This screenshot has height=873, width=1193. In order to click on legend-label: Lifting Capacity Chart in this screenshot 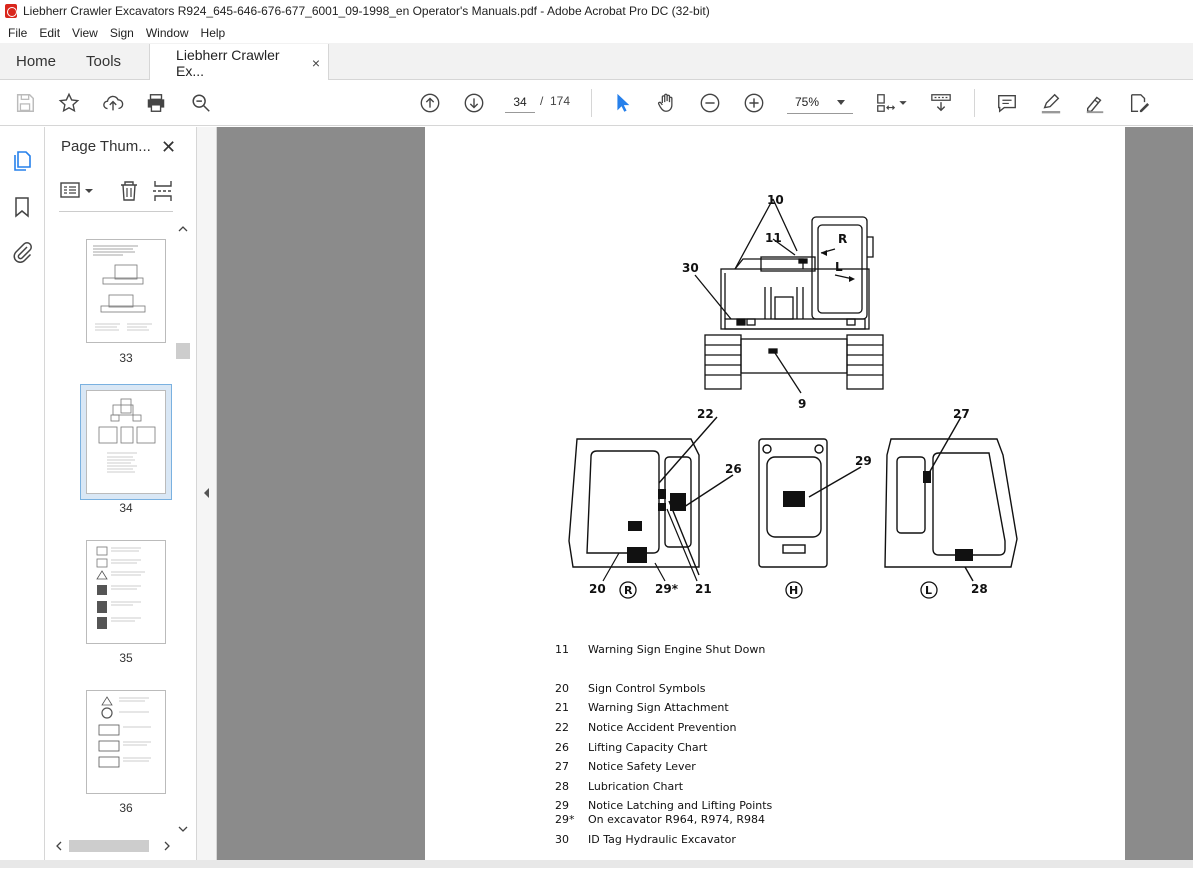, I will do `click(648, 747)`.